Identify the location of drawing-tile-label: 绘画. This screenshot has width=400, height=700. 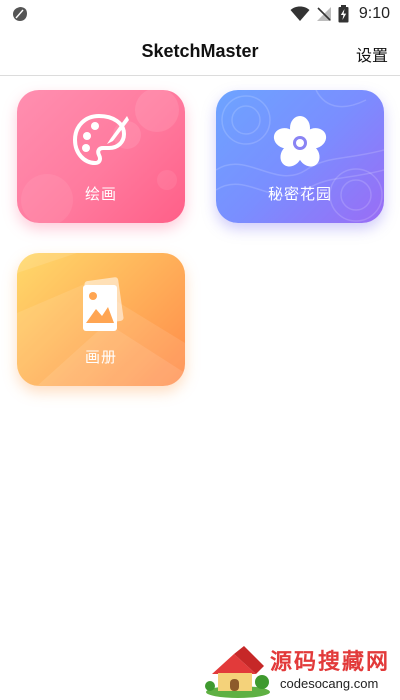
(100, 194).